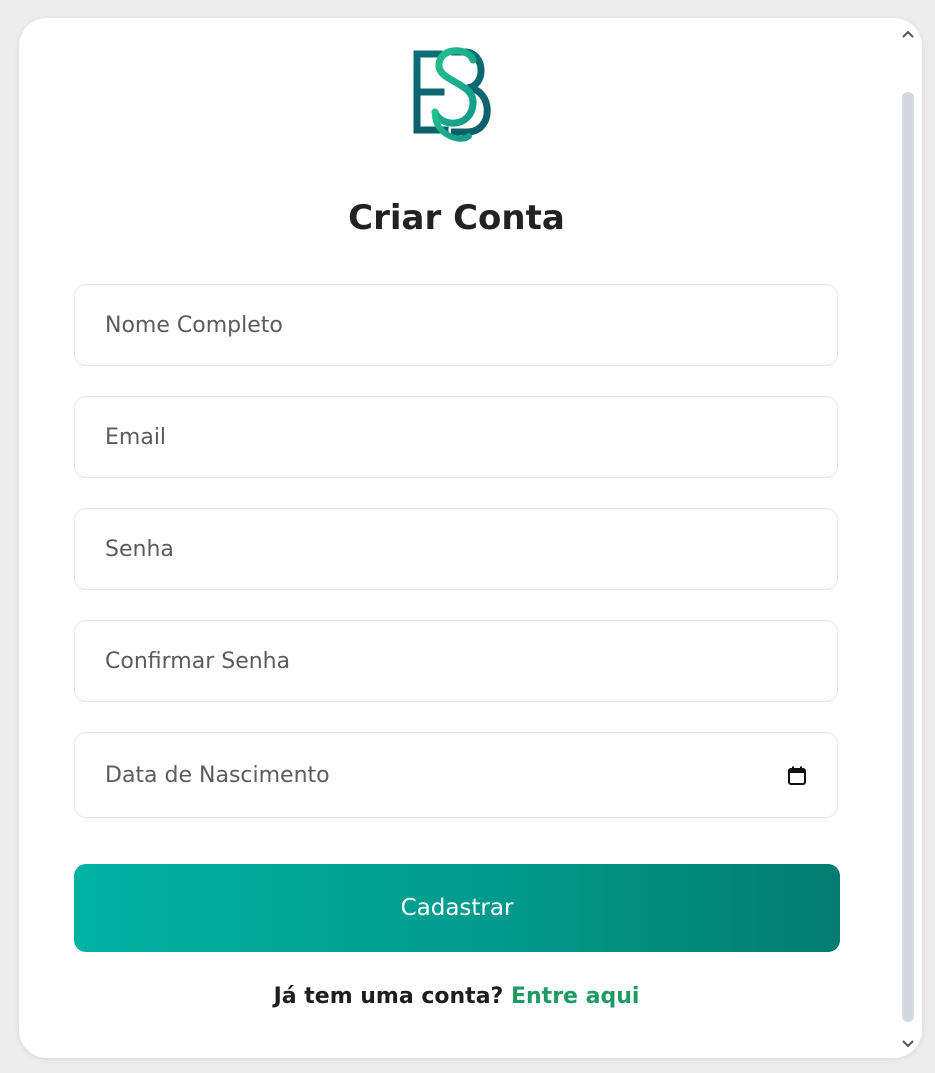 Image resolution: width=935 pixels, height=1073 pixels. Describe the element at coordinates (457, 908) in the screenshot. I see `register-button: Cadastrar` at that location.